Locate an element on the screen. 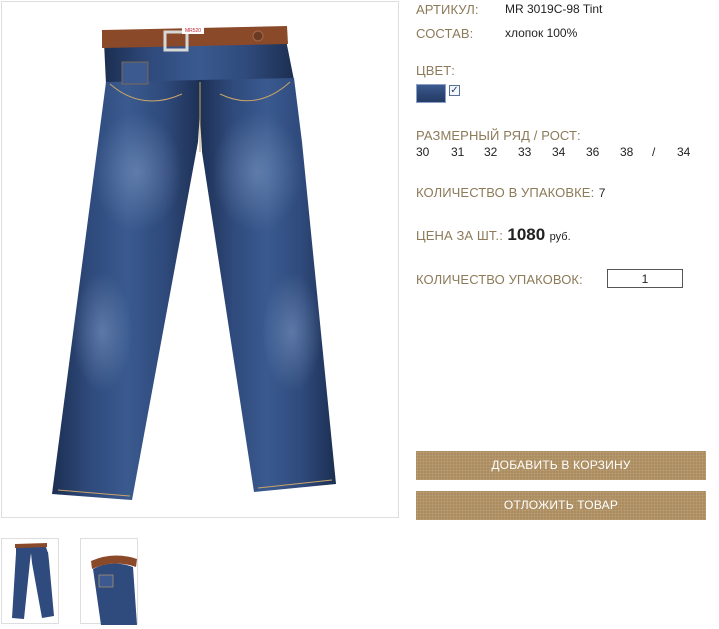 Image resolution: width=719 pixels, height=629 pixels. size-list: 30 31 32 33 34 36 38 / 34 is located at coordinates (553, 152).